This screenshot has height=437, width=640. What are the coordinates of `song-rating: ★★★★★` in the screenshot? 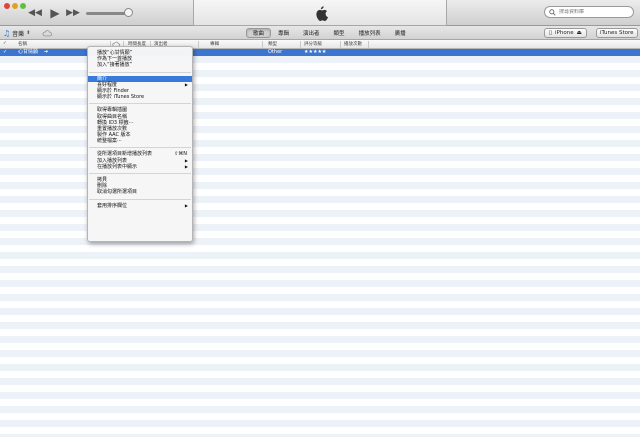 It's located at (315, 52).